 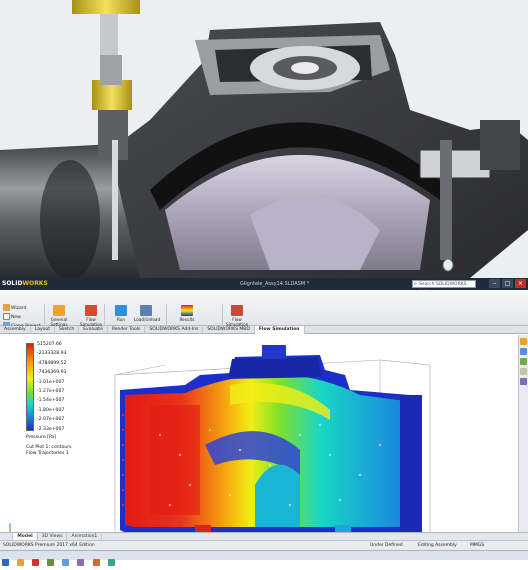 I want to click on legend-value: -1.27e+007, so click(x=51, y=392).